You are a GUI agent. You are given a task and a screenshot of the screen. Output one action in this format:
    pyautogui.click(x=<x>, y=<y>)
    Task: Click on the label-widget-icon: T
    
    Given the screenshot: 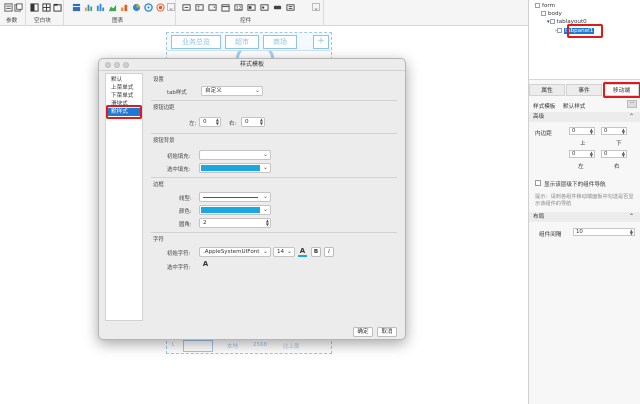 What is the action you would take?
    pyautogui.click(x=199, y=7)
    